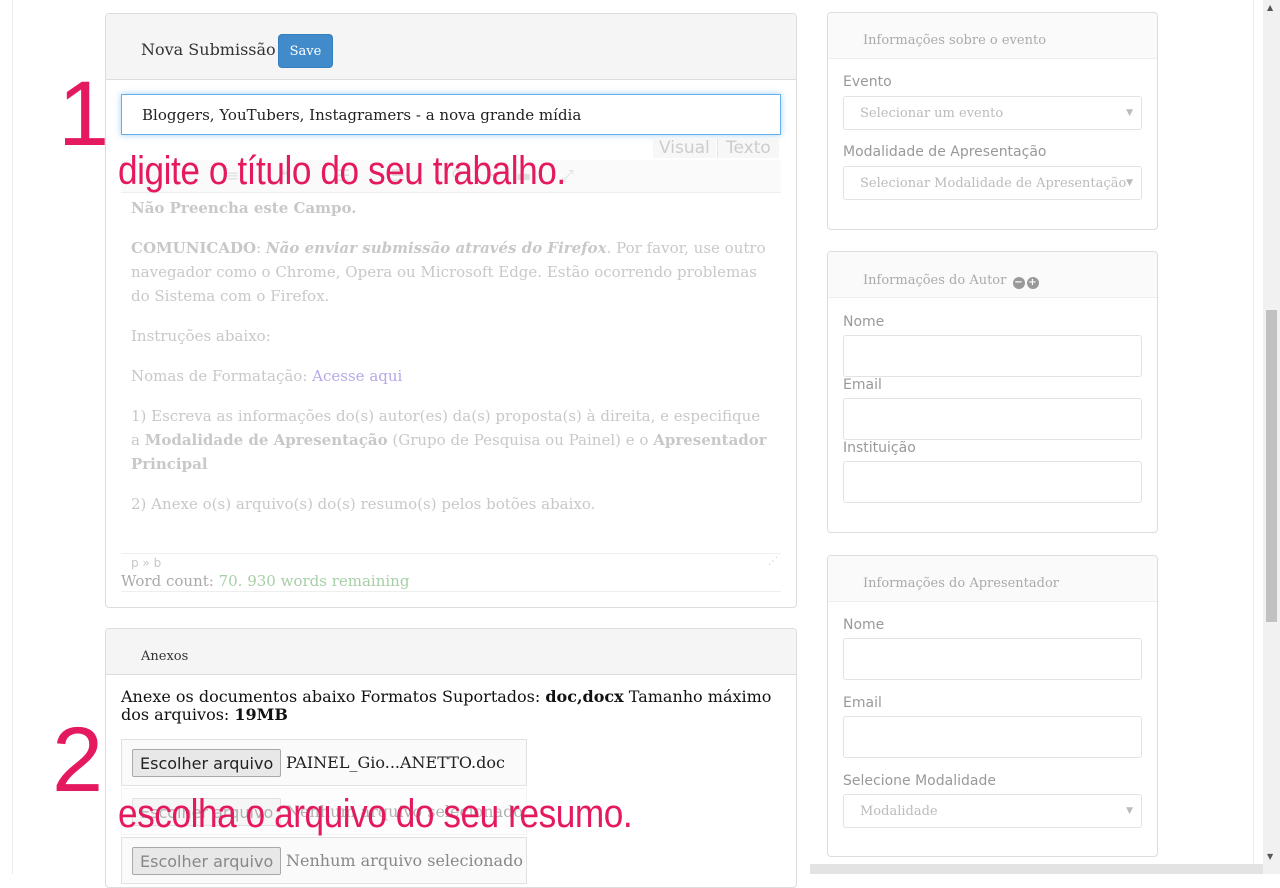  I want to click on presenter-info-title: Informações do Apresentador, so click(961, 583).